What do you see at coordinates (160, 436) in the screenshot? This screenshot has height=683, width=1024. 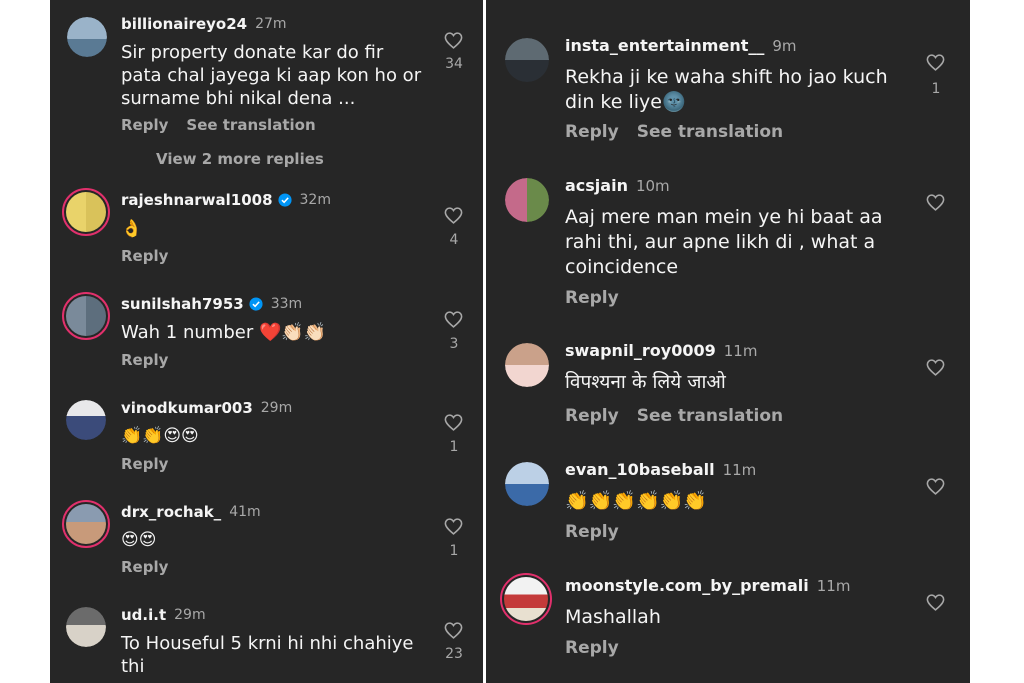 I see `comment-text: 👏👏😍😍` at bounding box center [160, 436].